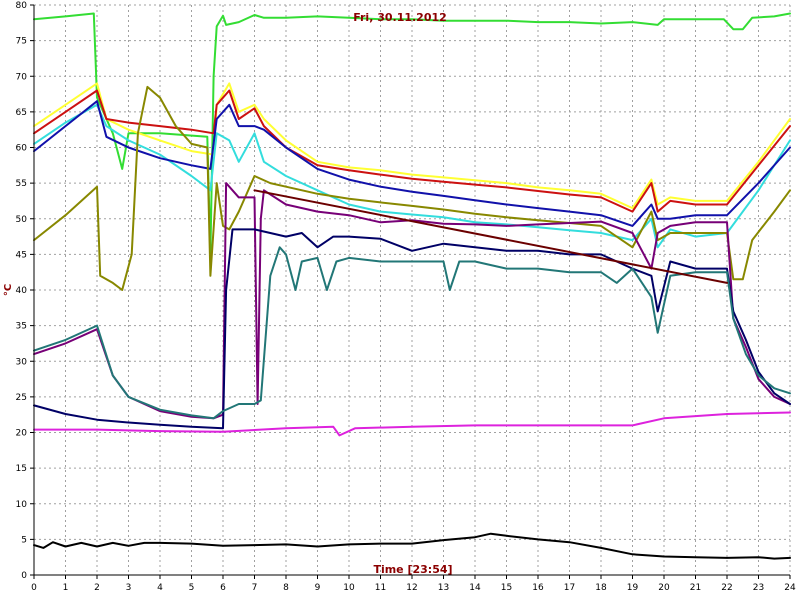 This screenshot has height=600, width=800. Describe the element at coordinates (318, 588) in the screenshot. I see `x-tick-label-9: 9` at that location.